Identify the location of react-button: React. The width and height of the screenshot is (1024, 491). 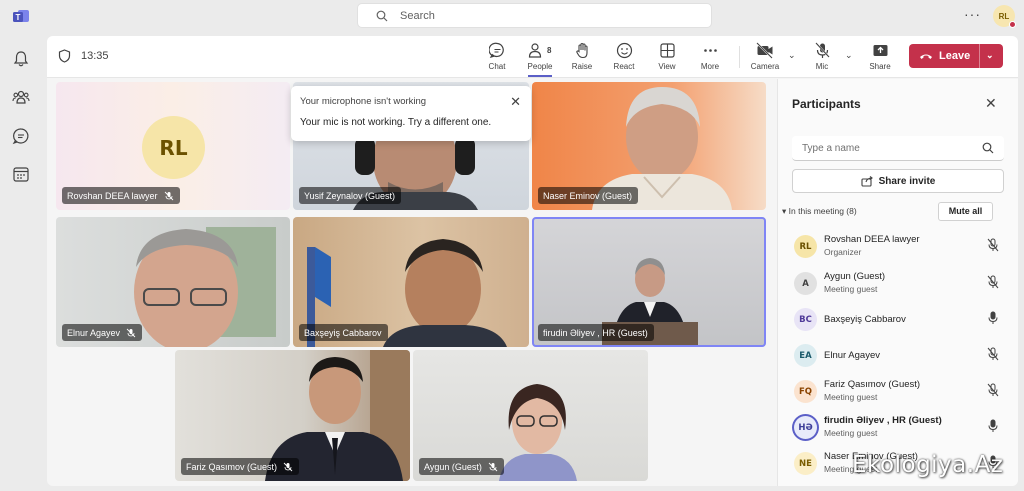
(624, 55).